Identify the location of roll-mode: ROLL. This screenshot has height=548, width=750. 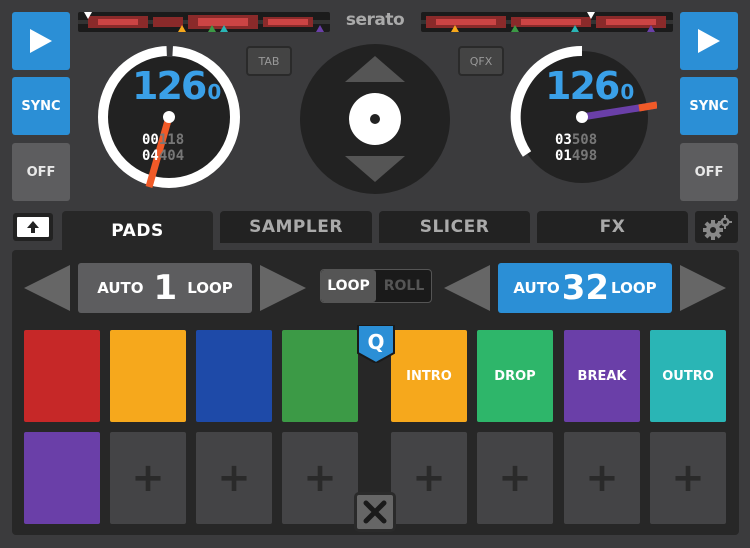
(404, 286).